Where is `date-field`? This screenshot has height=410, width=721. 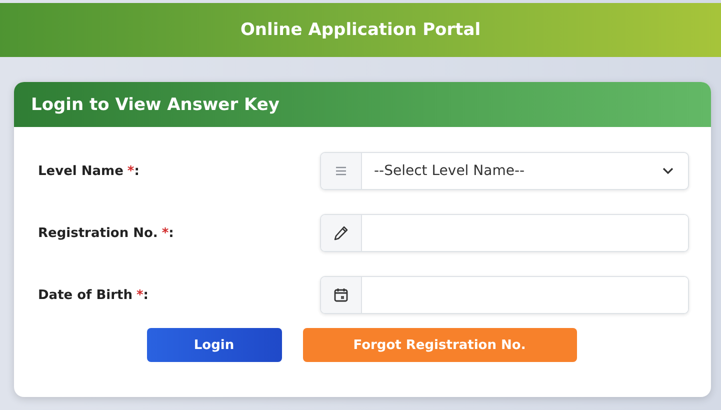
date-field is located at coordinates (504, 295).